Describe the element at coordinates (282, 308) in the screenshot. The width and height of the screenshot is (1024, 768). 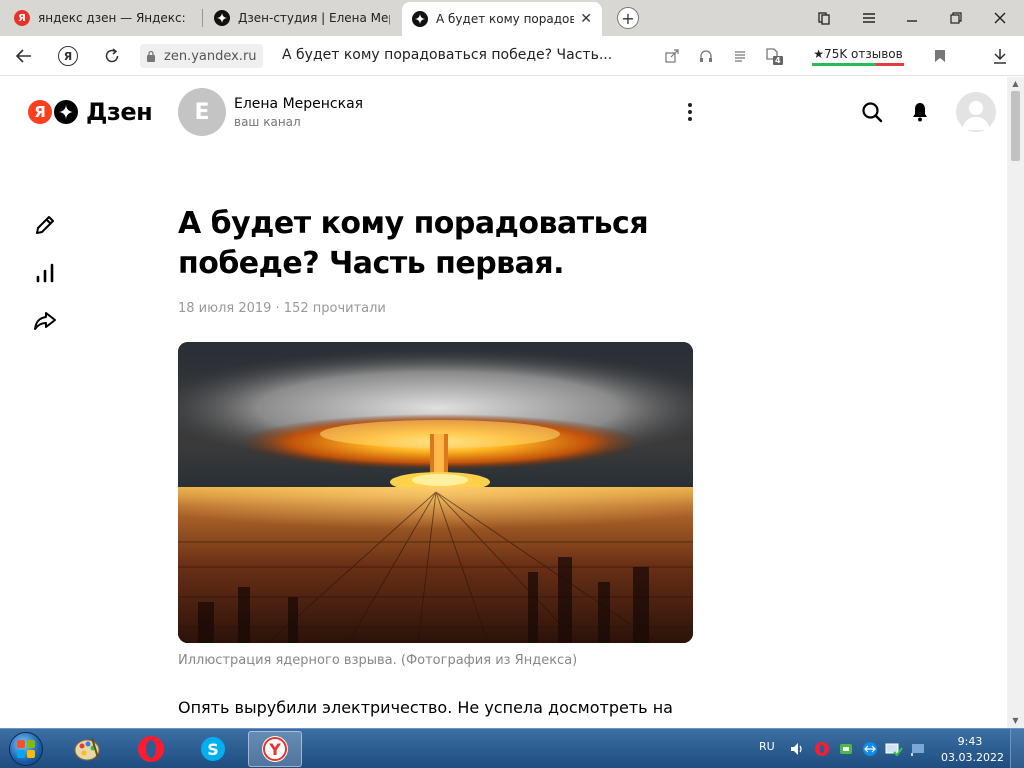
I see `article-meta: 18 июля 2019 · 152 прочитали` at that location.